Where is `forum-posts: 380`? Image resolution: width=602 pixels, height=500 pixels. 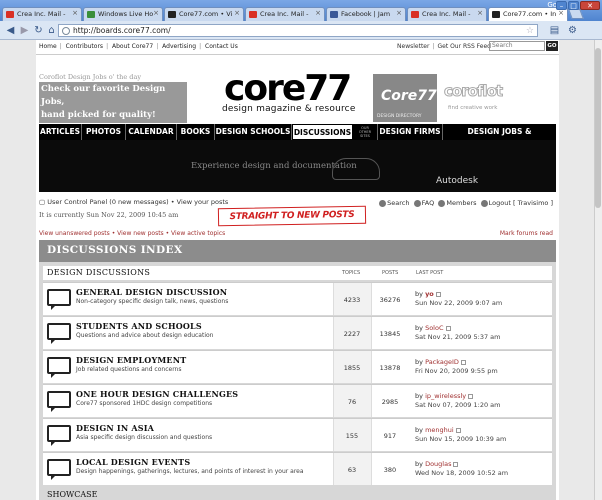 forum-posts: 380 is located at coordinates (390, 470).